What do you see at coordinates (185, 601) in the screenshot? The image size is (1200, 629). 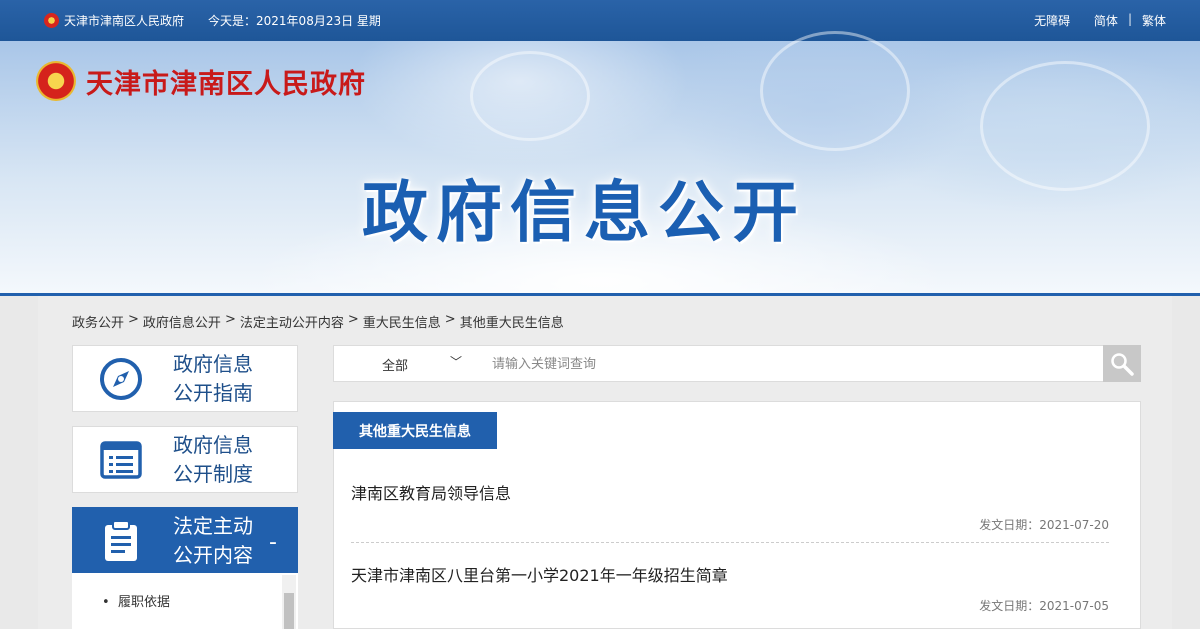 I see `sidebar-submenu: • 履职依据` at bounding box center [185, 601].